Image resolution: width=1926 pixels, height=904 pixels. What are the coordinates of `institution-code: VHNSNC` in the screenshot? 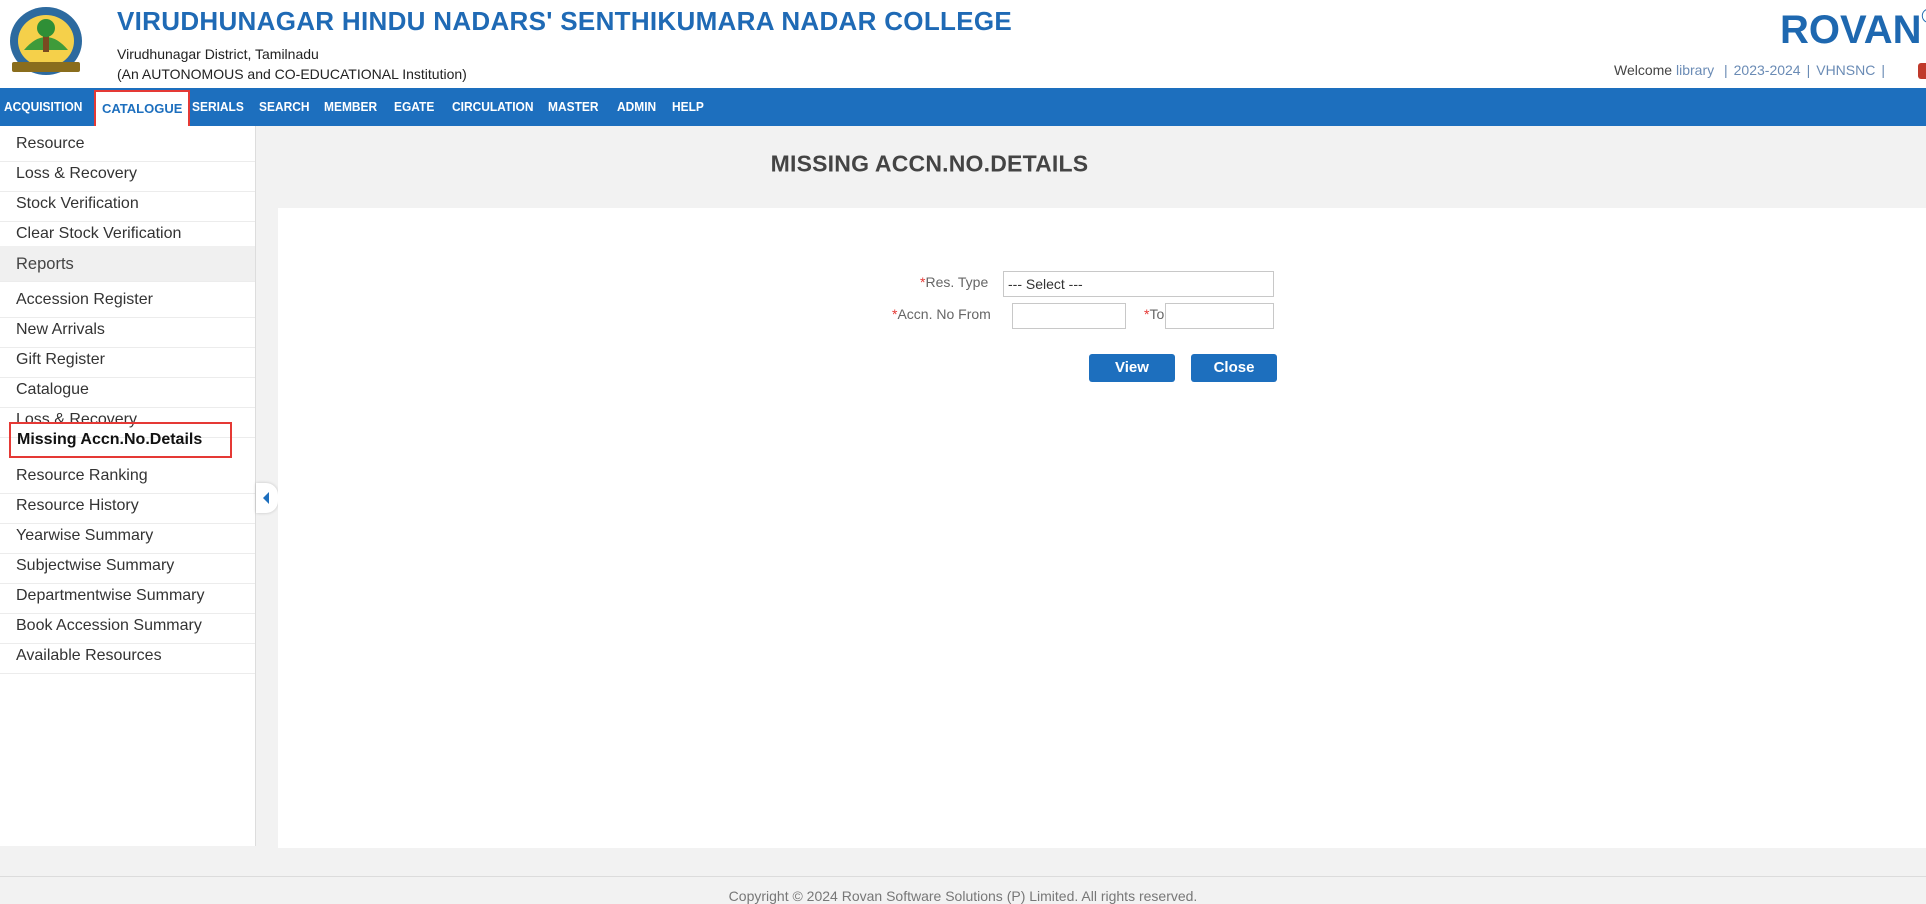 It's located at (1845, 70).